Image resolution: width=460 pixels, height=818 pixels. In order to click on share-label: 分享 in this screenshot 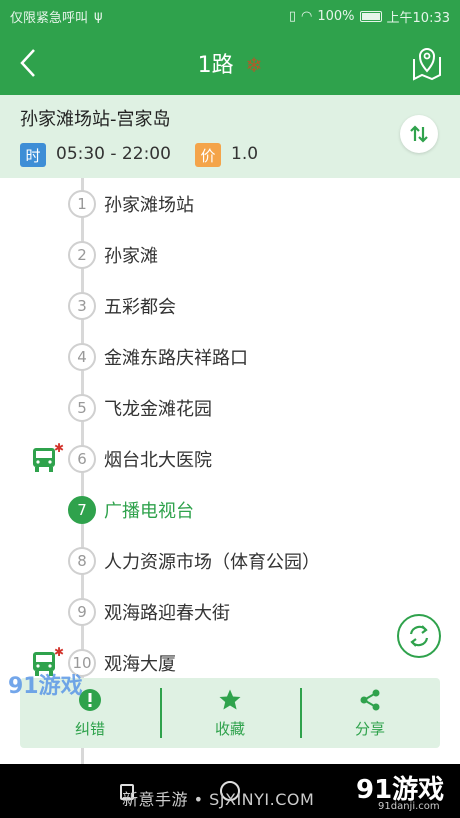, I will do `click(369, 728)`.